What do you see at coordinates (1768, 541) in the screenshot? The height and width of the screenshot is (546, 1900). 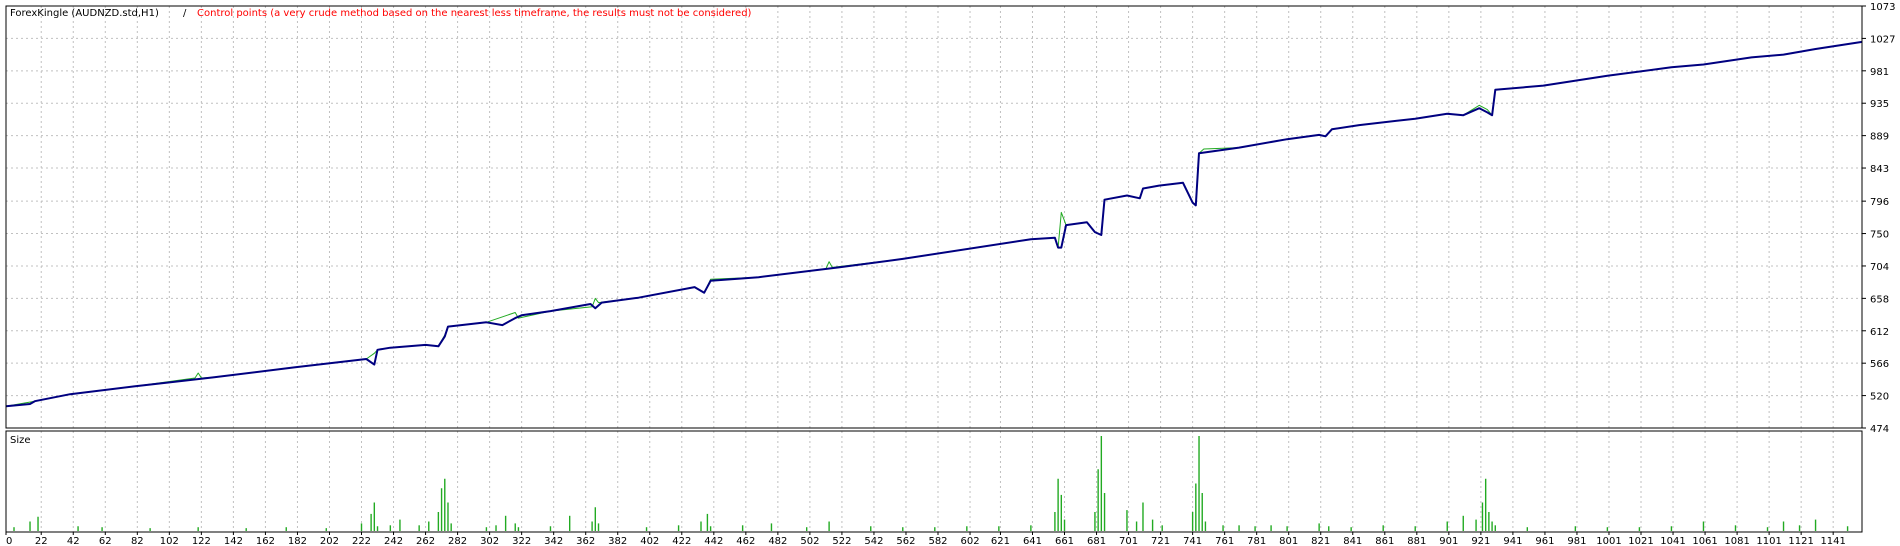 I see `x-tick-label: 1101` at bounding box center [1768, 541].